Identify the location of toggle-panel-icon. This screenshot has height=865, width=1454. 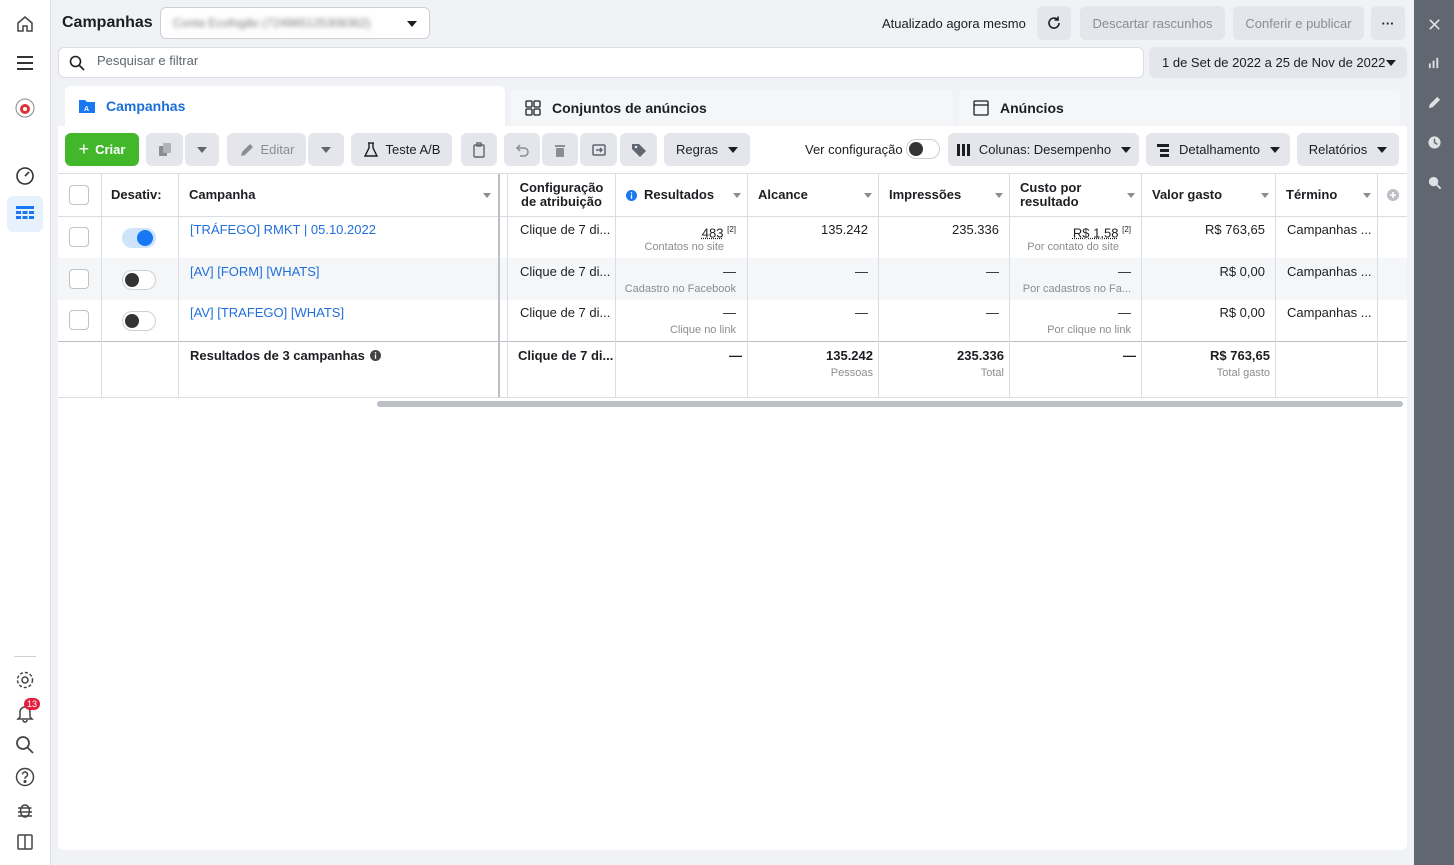
(25, 842).